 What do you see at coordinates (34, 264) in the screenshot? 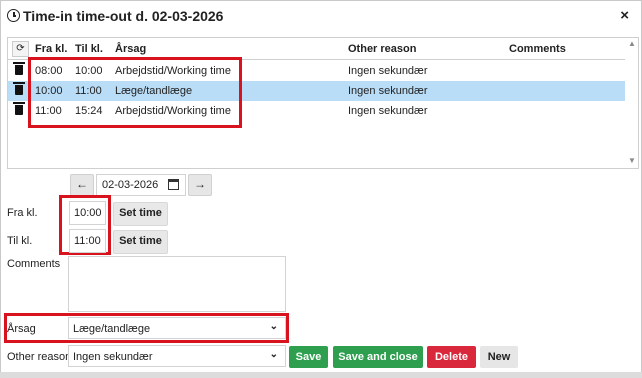
I see `comments-label: Comments` at bounding box center [34, 264].